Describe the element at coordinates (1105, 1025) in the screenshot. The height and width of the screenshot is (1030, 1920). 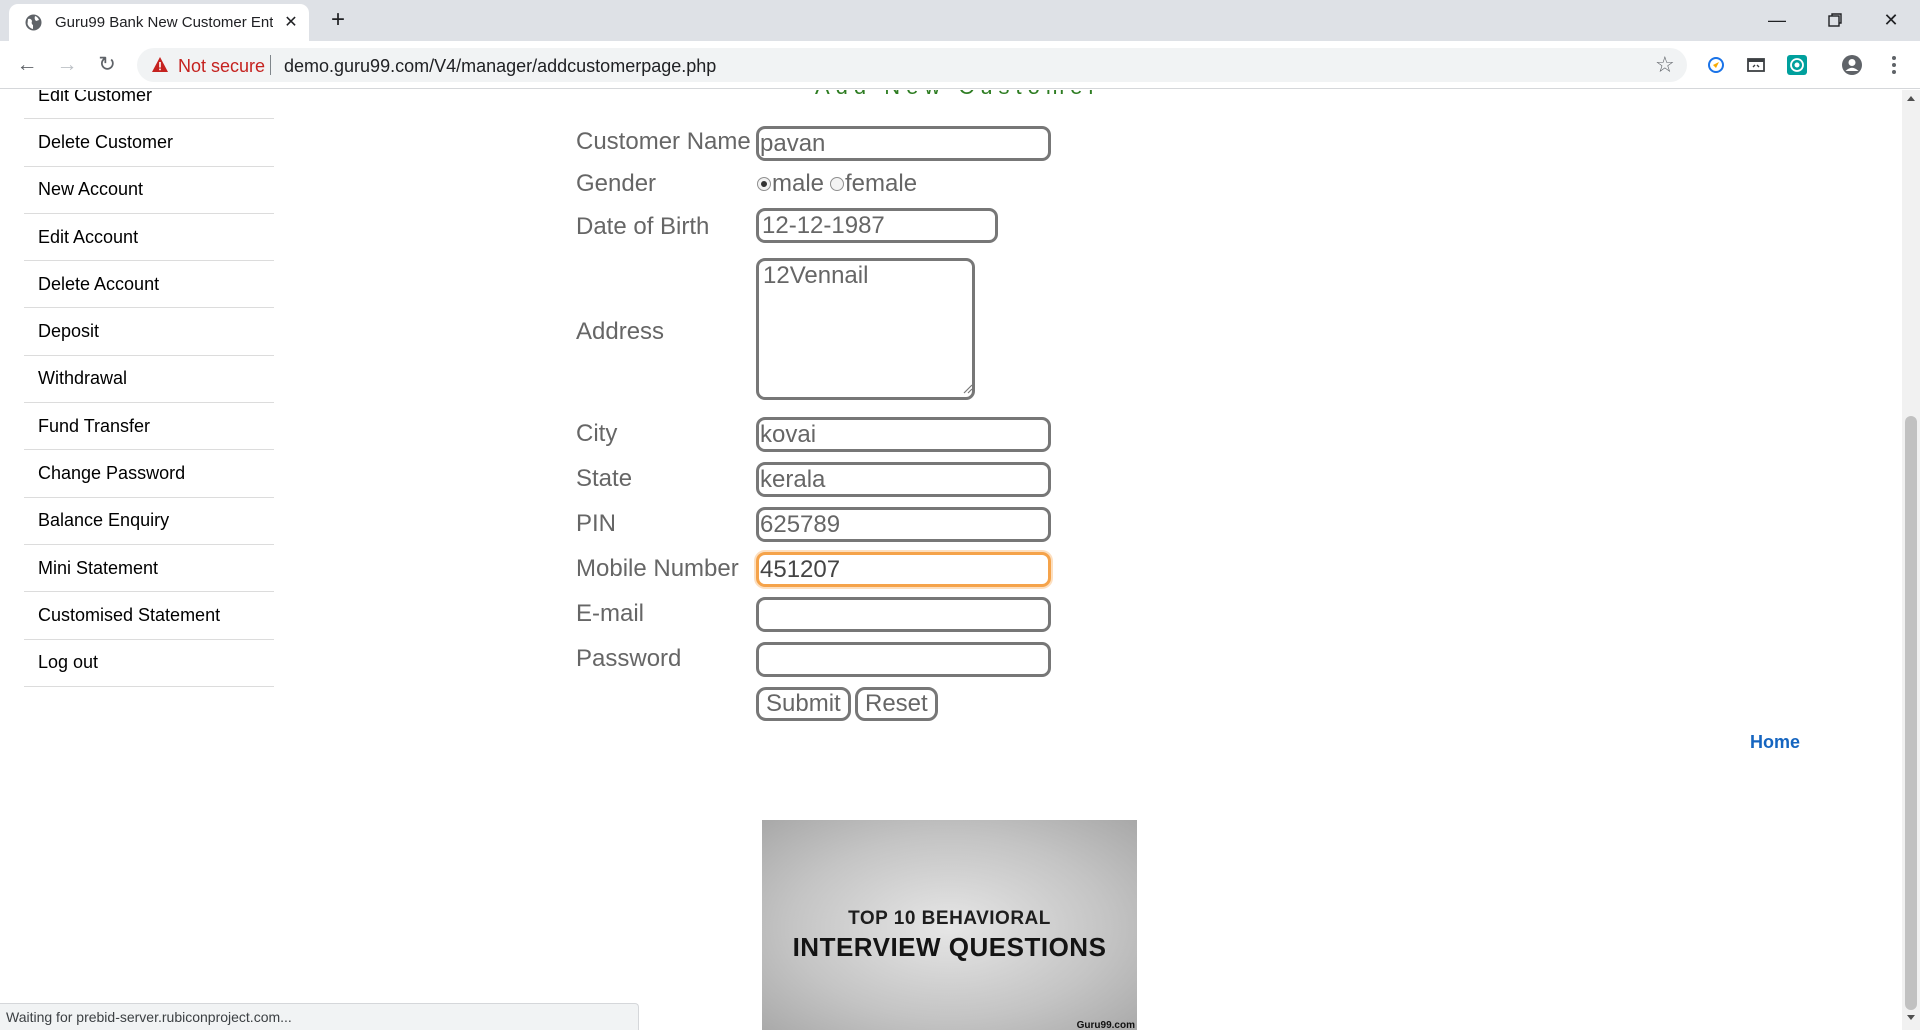
I see `ad-brand: Guru99.com` at that location.